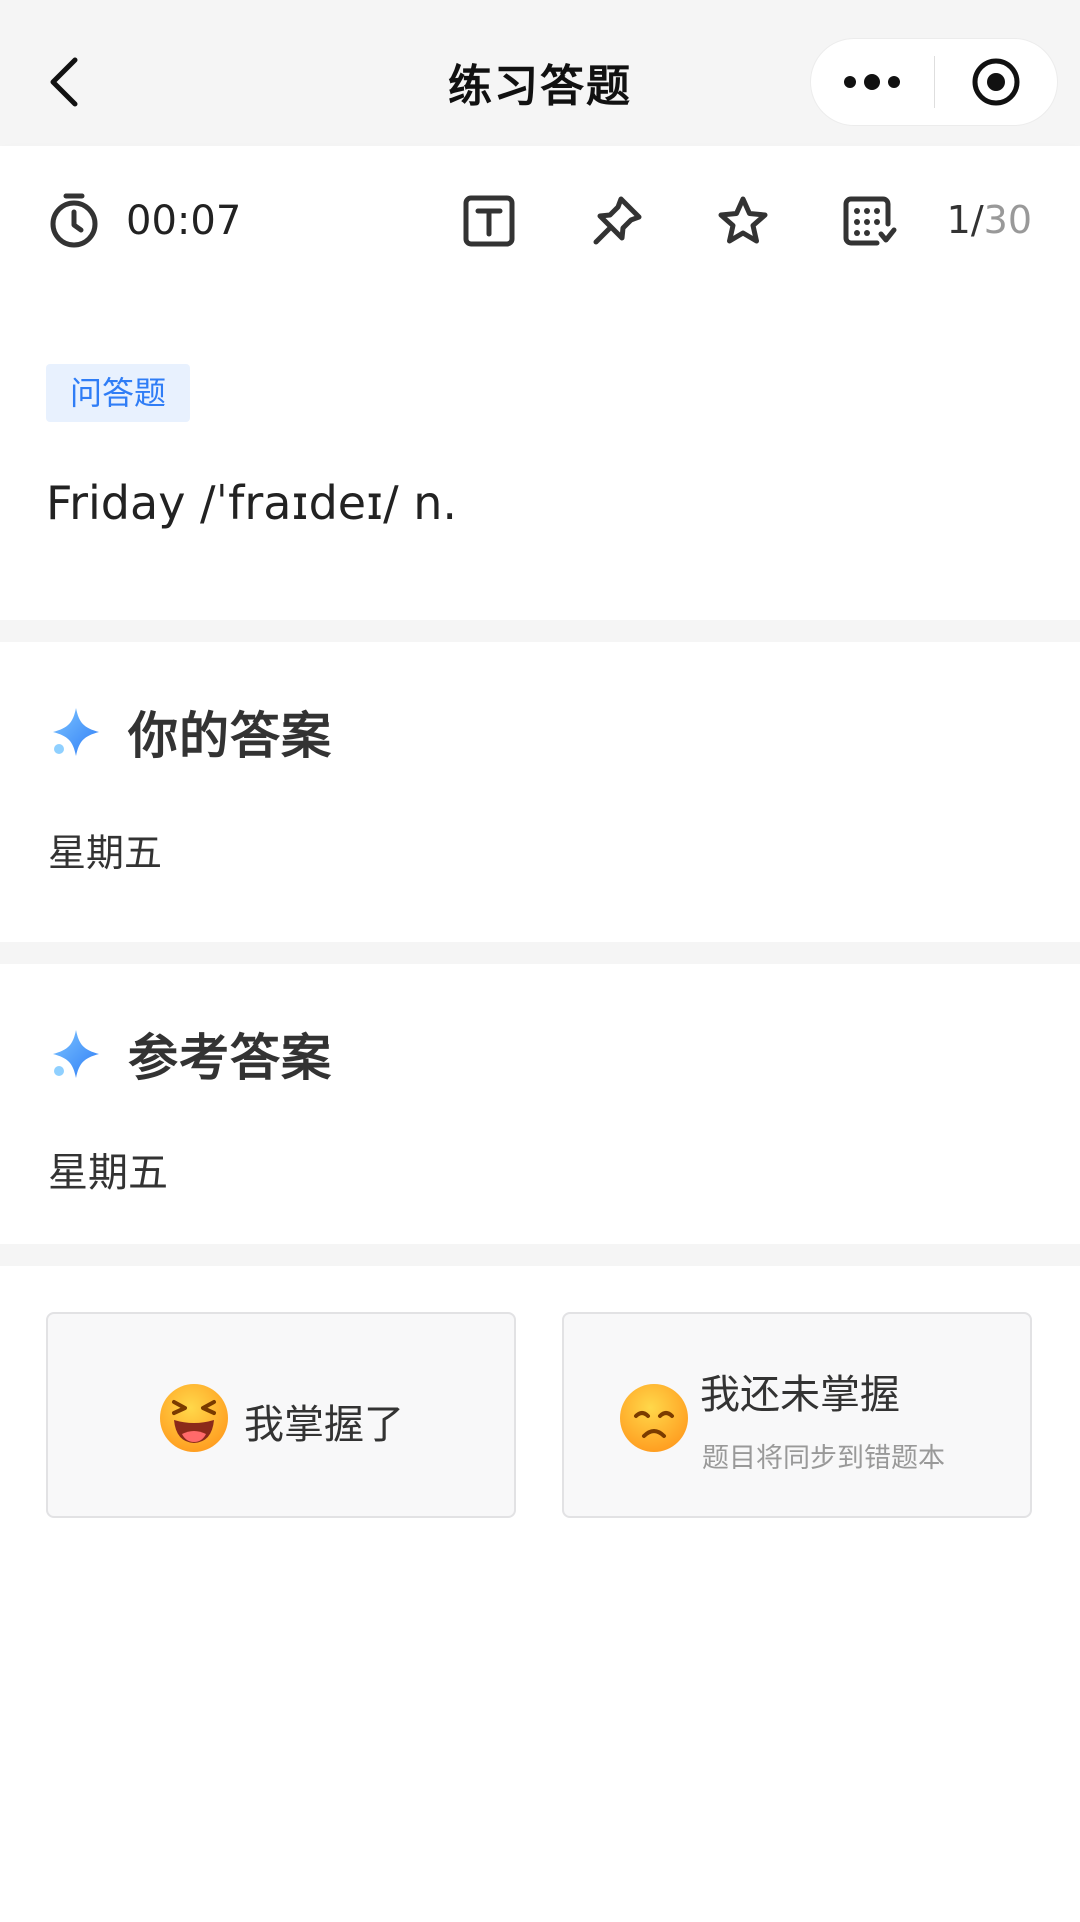  Describe the element at coordinates (194, 1418) in the screenshot. I see `grinning-squint-emoji-icon` at that location.